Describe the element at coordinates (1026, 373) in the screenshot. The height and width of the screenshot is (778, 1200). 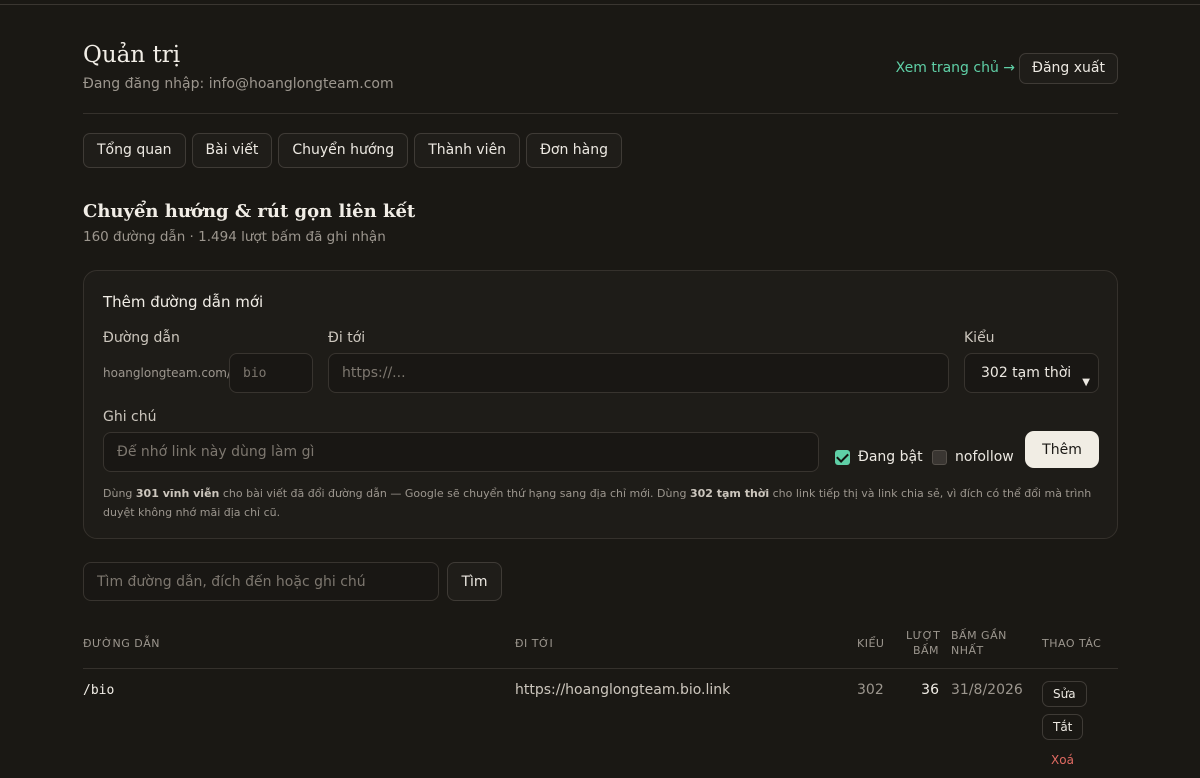
I see `redirect-type-value: 302 tạm thời` at that location.